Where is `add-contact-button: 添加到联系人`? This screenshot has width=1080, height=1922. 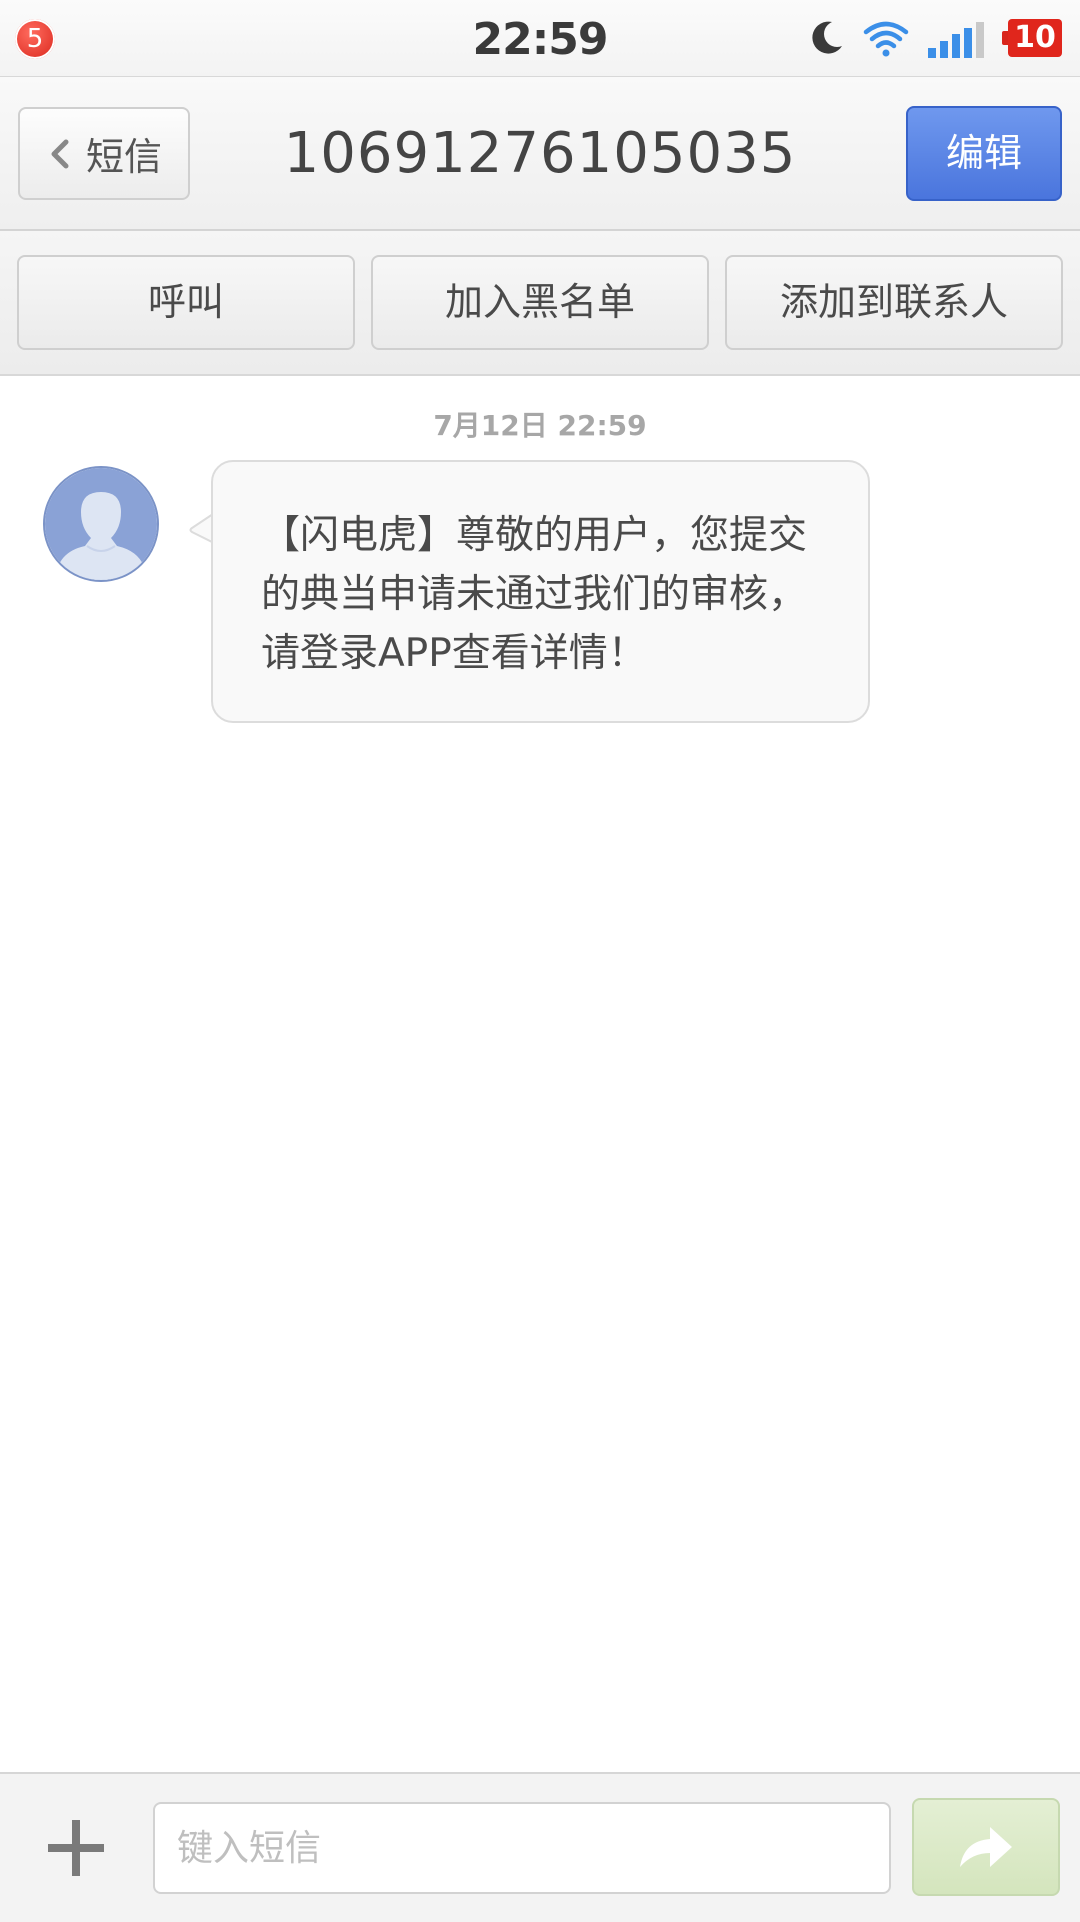 add-contact-button: 添加到联系人 is located at coordinates (894, 302).